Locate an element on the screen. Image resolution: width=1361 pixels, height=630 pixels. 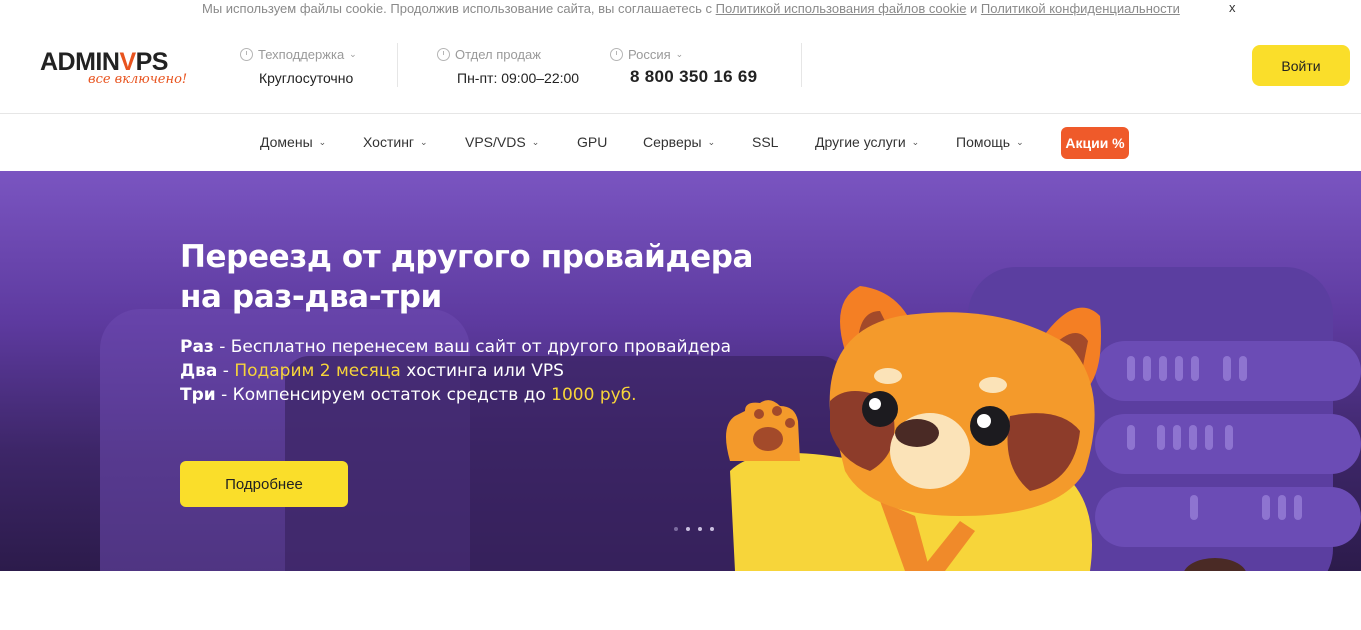
benefit-sep: - is located at coordinates (226, 371).